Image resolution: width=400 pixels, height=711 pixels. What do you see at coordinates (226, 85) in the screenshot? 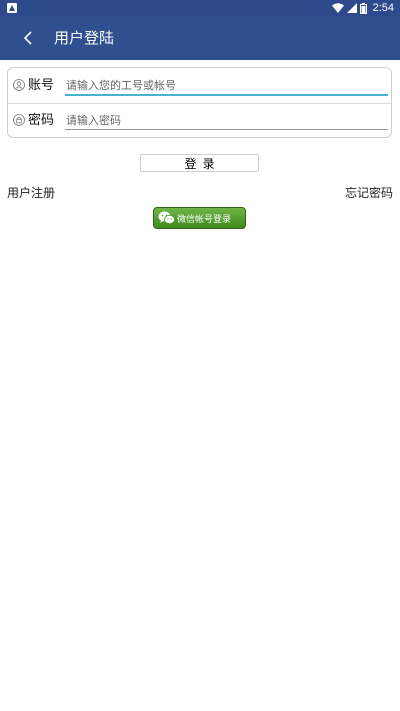
I see `account-input` at bounding box center [226, 85].